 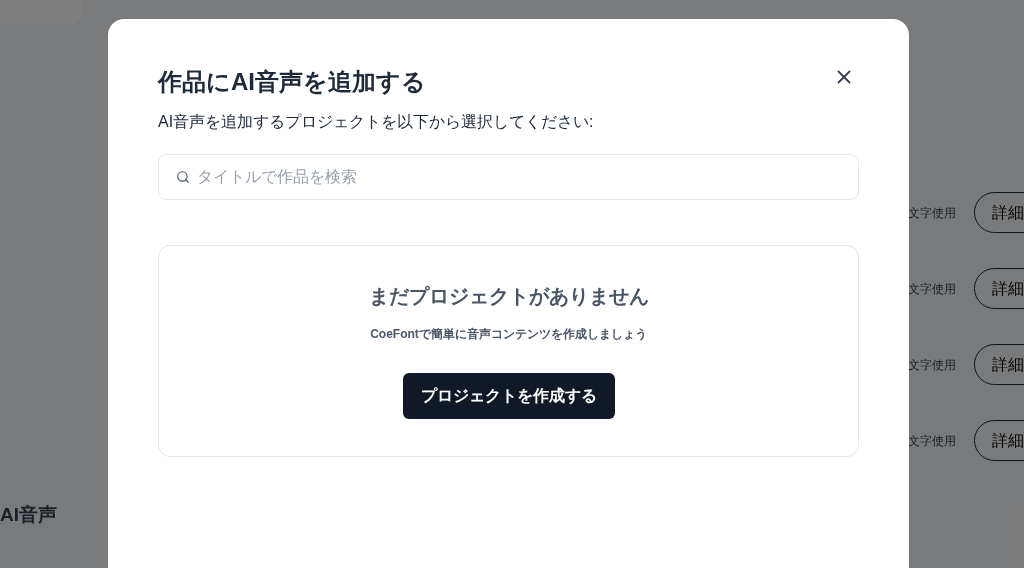 What do you see at coordinates (376, 122) in the screenshot?
I see `instruction-text: AI音声を追加するプロジェクトを以下から選択してください:` at bounding box center [376, 122].